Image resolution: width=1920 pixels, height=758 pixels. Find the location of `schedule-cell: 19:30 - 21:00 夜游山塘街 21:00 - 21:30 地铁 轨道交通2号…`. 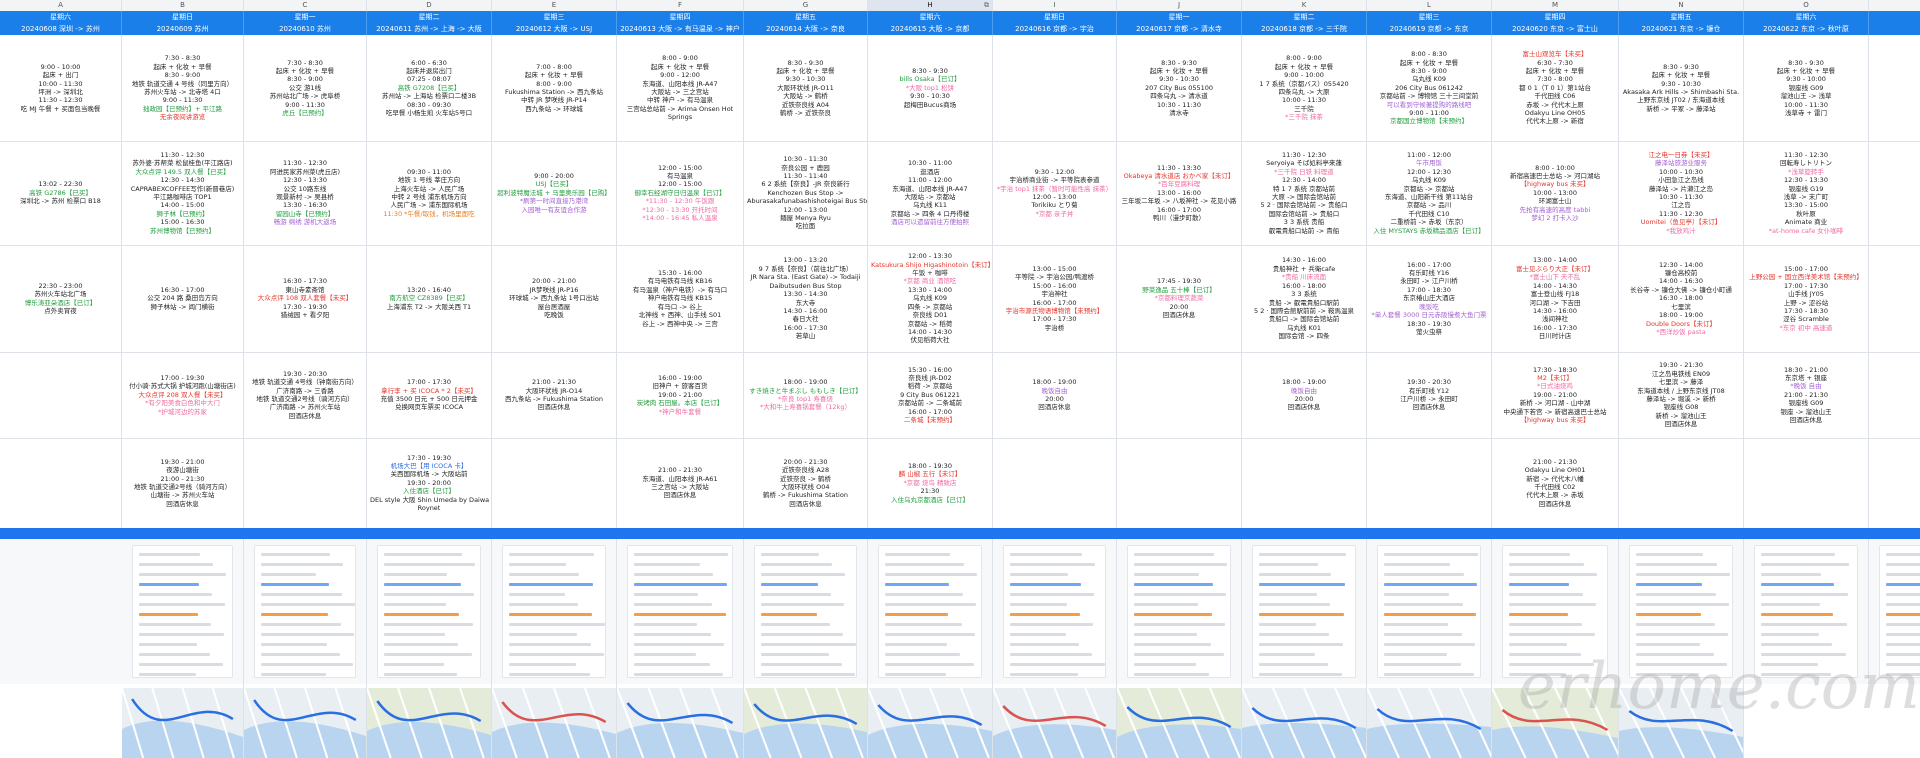

schedule-cell: 19:30 - 21:00 夜游山塘街 21:00 - 21:30 地铁 轨道交通2号… is located at coordinates (183, 483).